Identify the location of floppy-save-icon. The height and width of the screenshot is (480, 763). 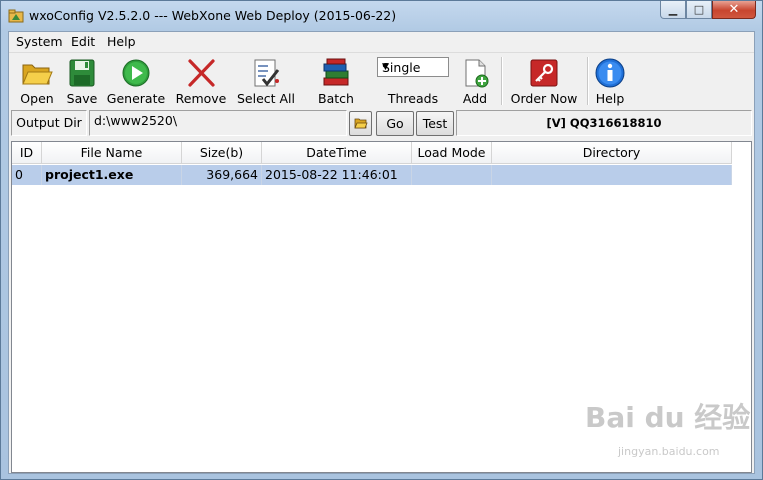
(82, 73).